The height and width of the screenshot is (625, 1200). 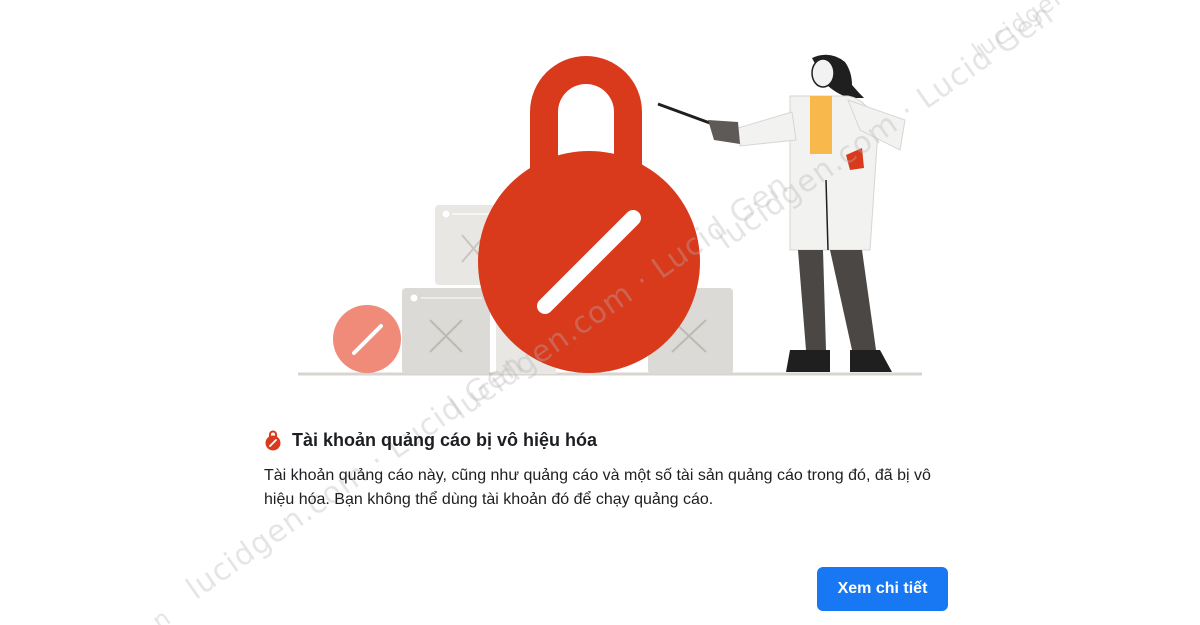 What do you see at coordinates (367, 339) in the screenshot?
I see `small-restricted-icon` at bounding box center [367, 339].